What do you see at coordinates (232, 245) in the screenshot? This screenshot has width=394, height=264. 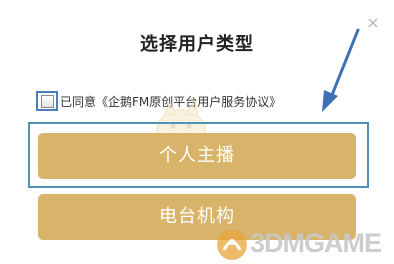 I see `3dm-logo-icon` at bounding box center [232, 245].